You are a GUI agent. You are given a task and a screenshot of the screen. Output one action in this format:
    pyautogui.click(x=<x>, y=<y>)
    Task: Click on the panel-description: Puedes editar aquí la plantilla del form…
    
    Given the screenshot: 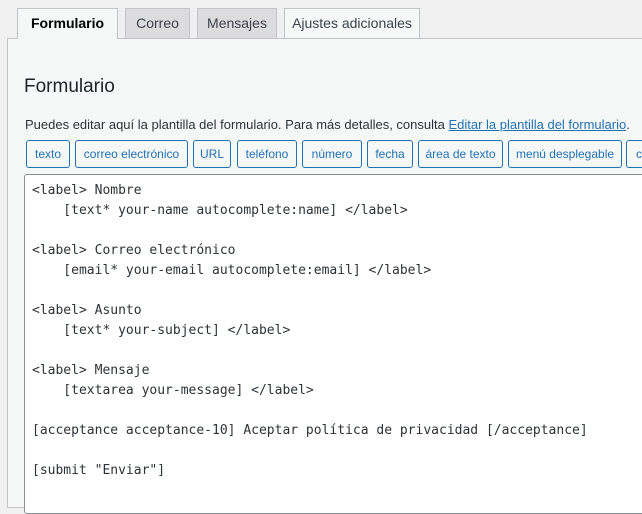 What is the action you would take?
    pyautogui.click(x=327, y=124)
    